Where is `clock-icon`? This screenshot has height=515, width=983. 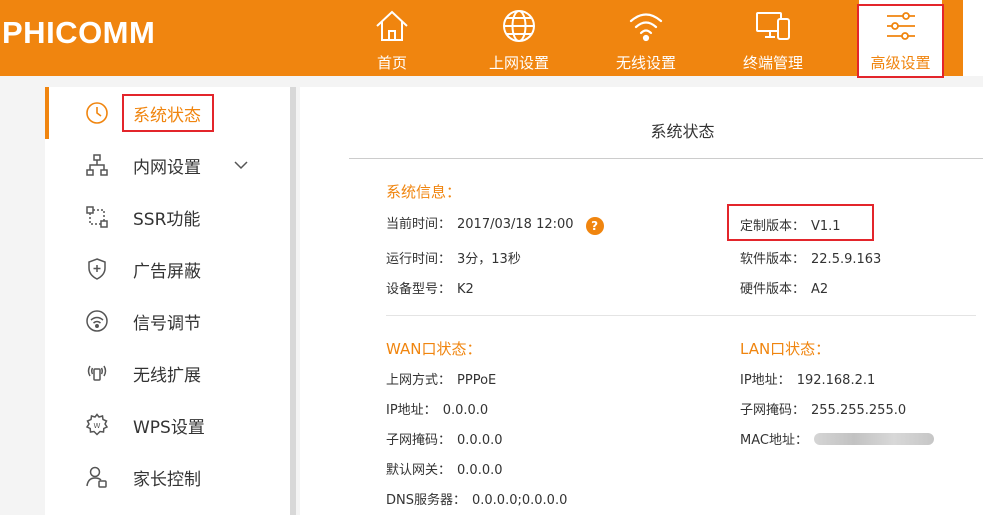
clock-icon is located at coordinates (97, 113).